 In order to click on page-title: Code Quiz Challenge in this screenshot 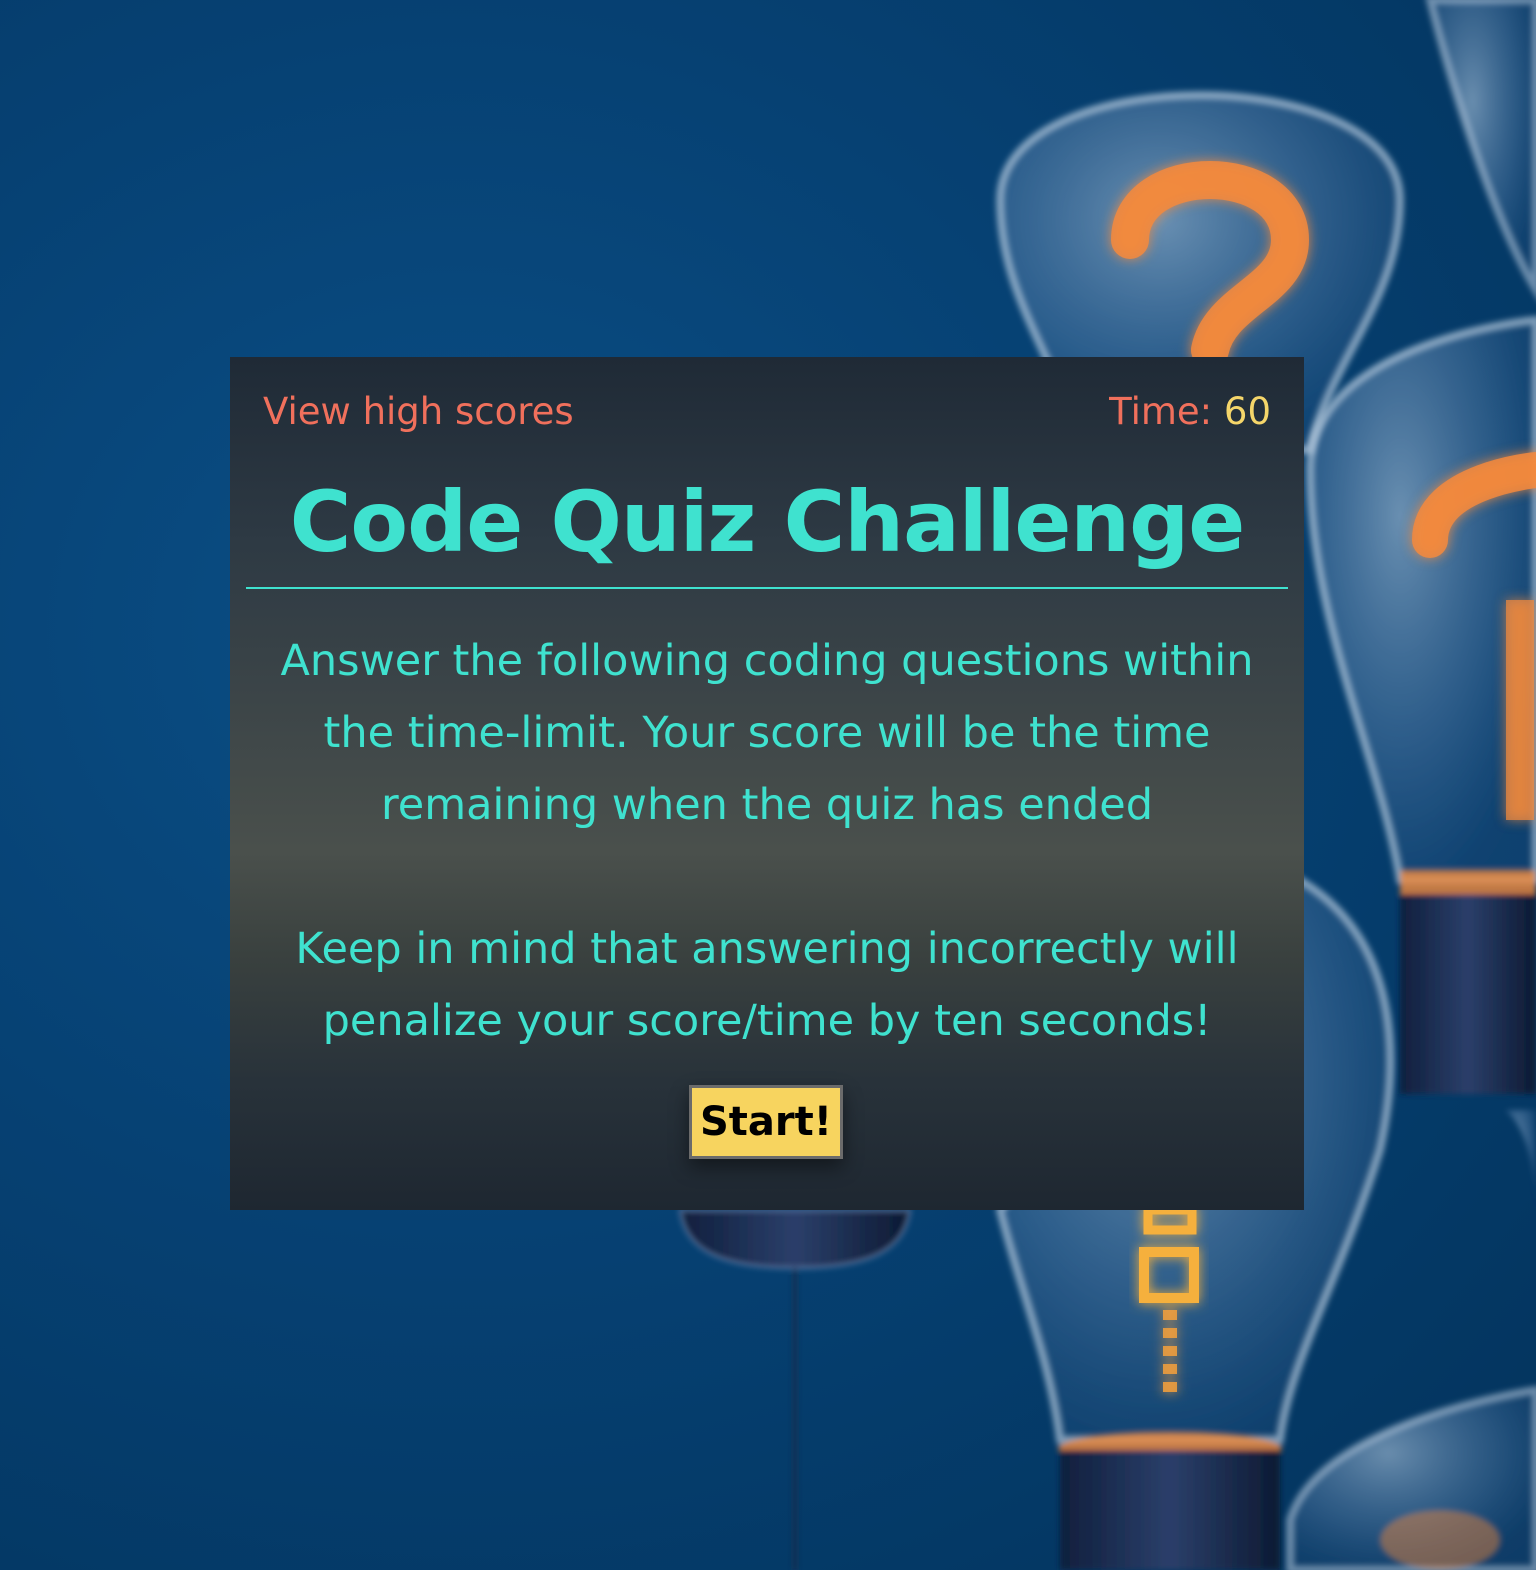, I will do `click(767, 528)`.